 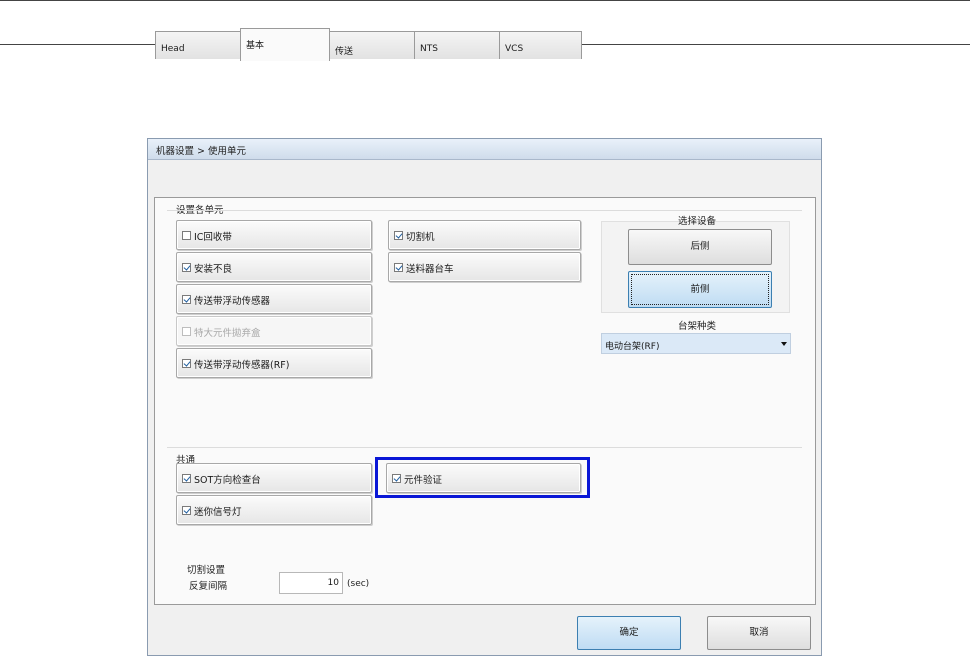 What do you see at coordinates (274, 510) in the screenshot?
I see `mini-signal-light-checkbutton: 迷你信号灯` at bounding box center [274, 510].